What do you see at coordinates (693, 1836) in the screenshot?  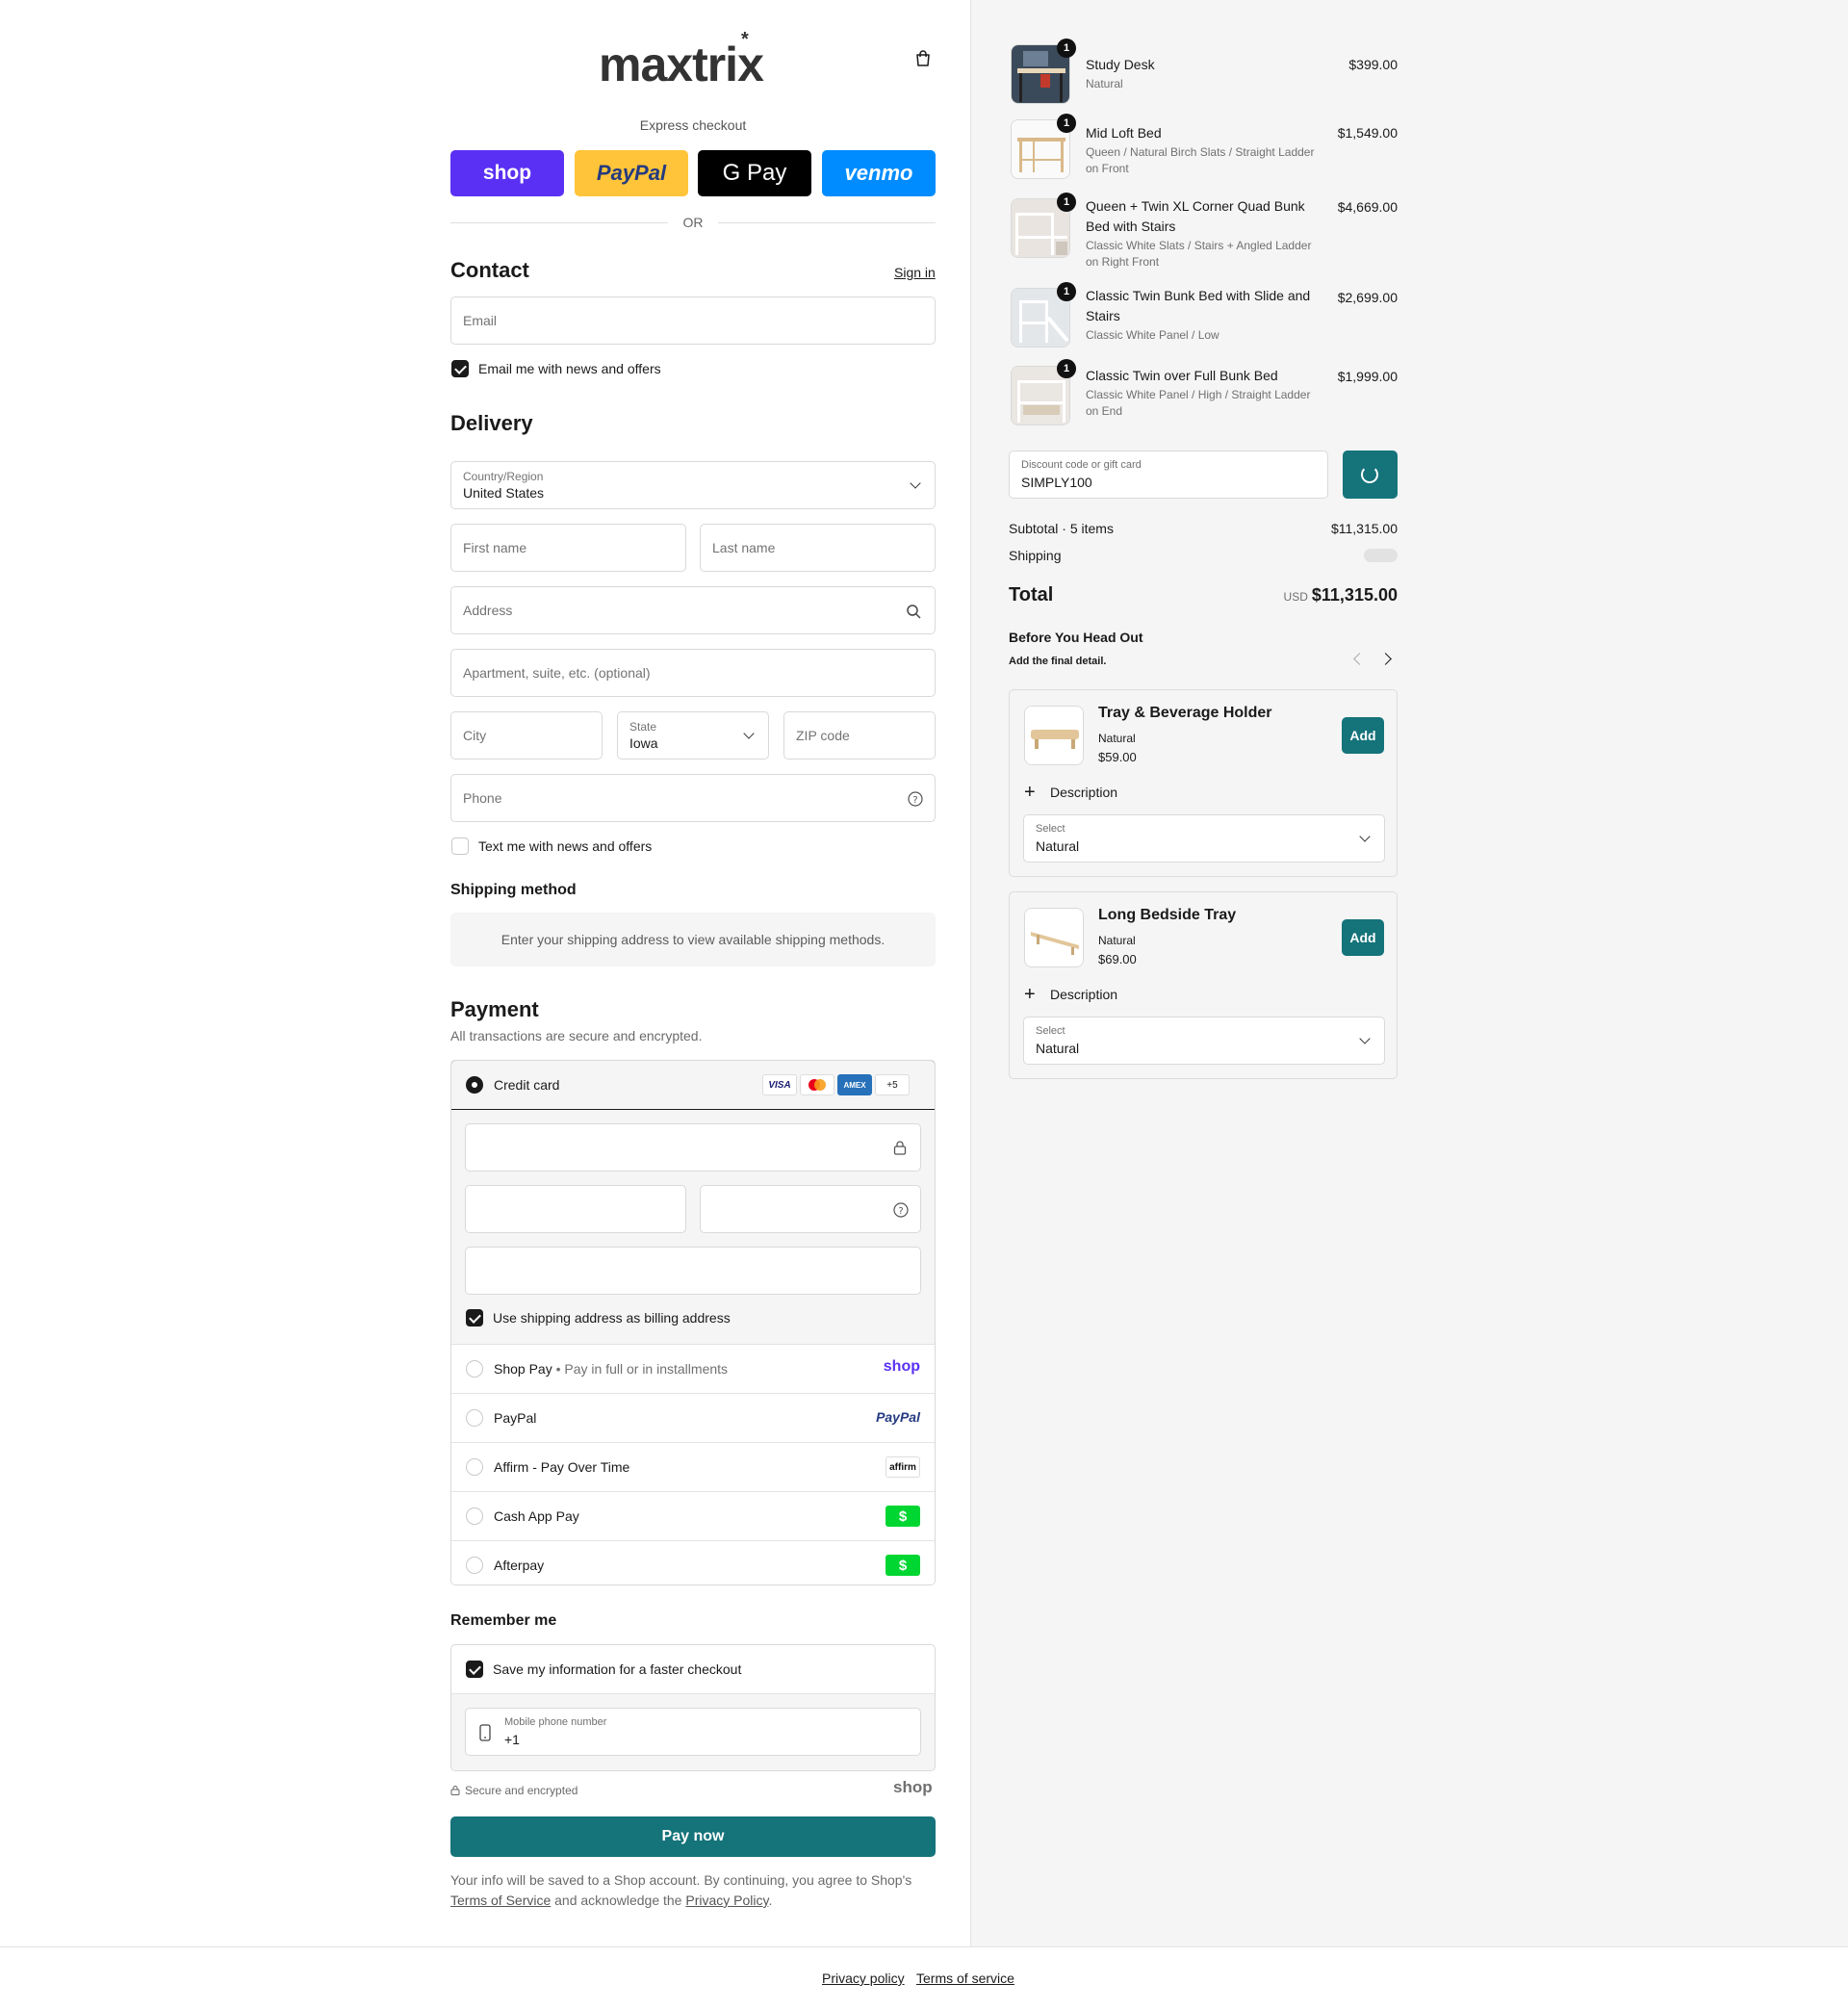 I see `pay-now-button: Pay now` at bounding box center [693, 1836].